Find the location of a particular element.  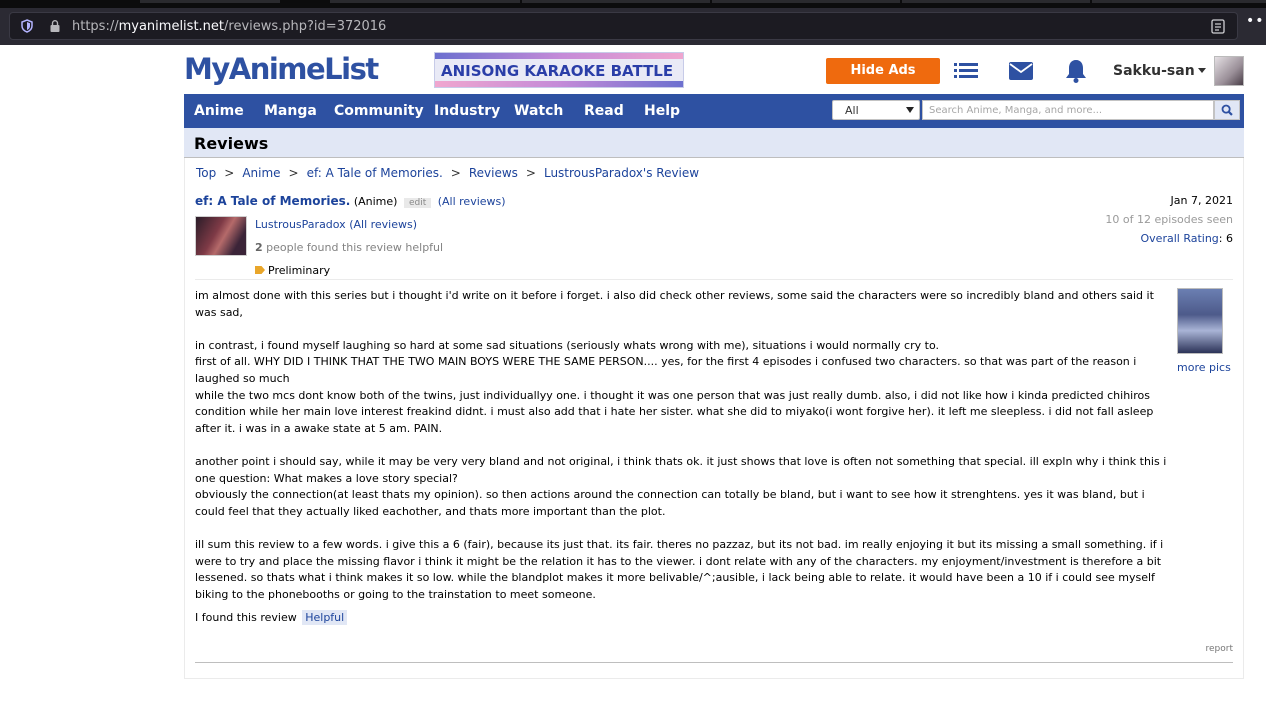

shield-icon is located at coordinates (27, 26).